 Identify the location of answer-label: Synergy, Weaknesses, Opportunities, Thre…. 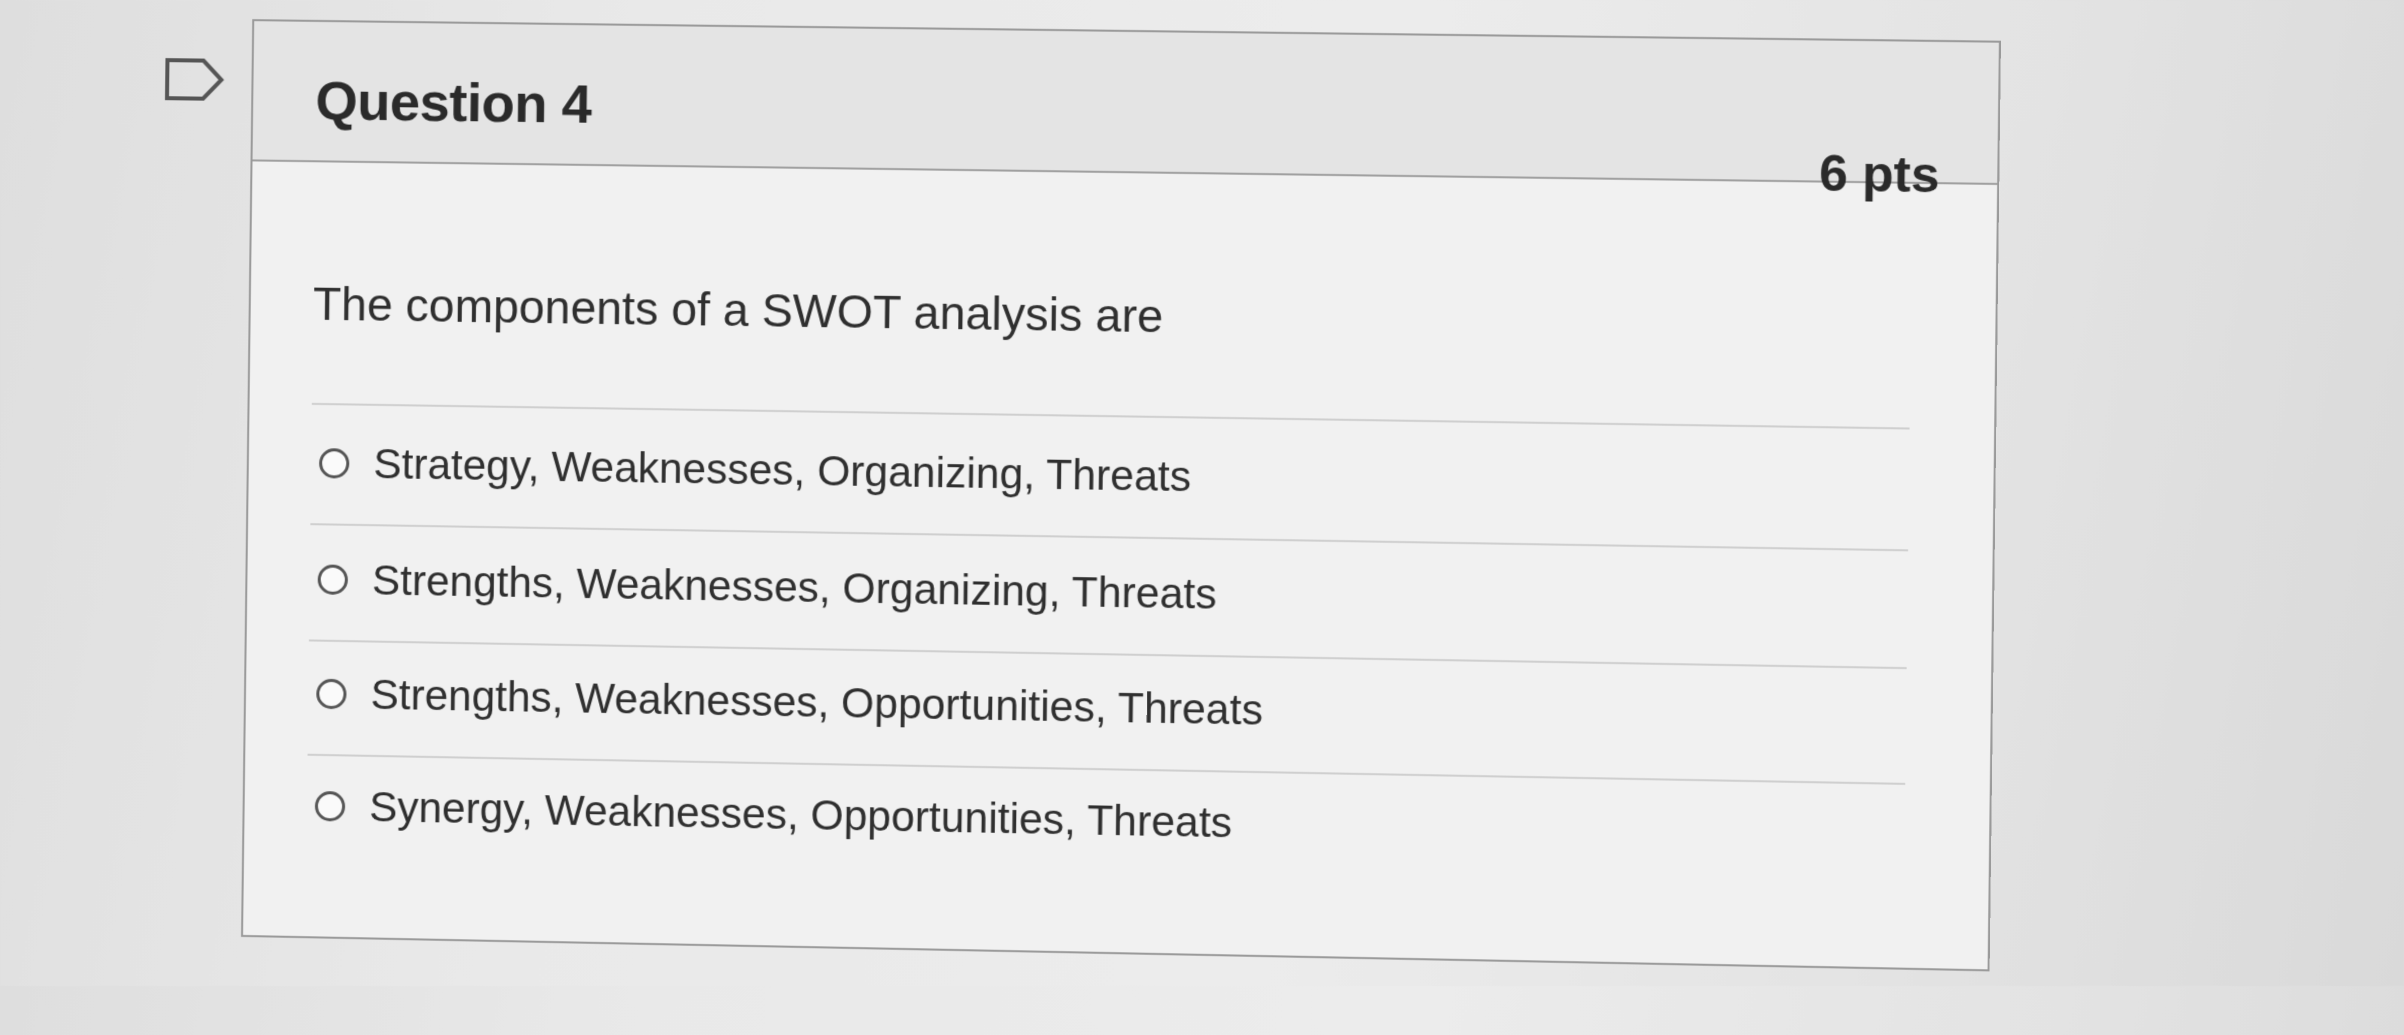
(800, 814).